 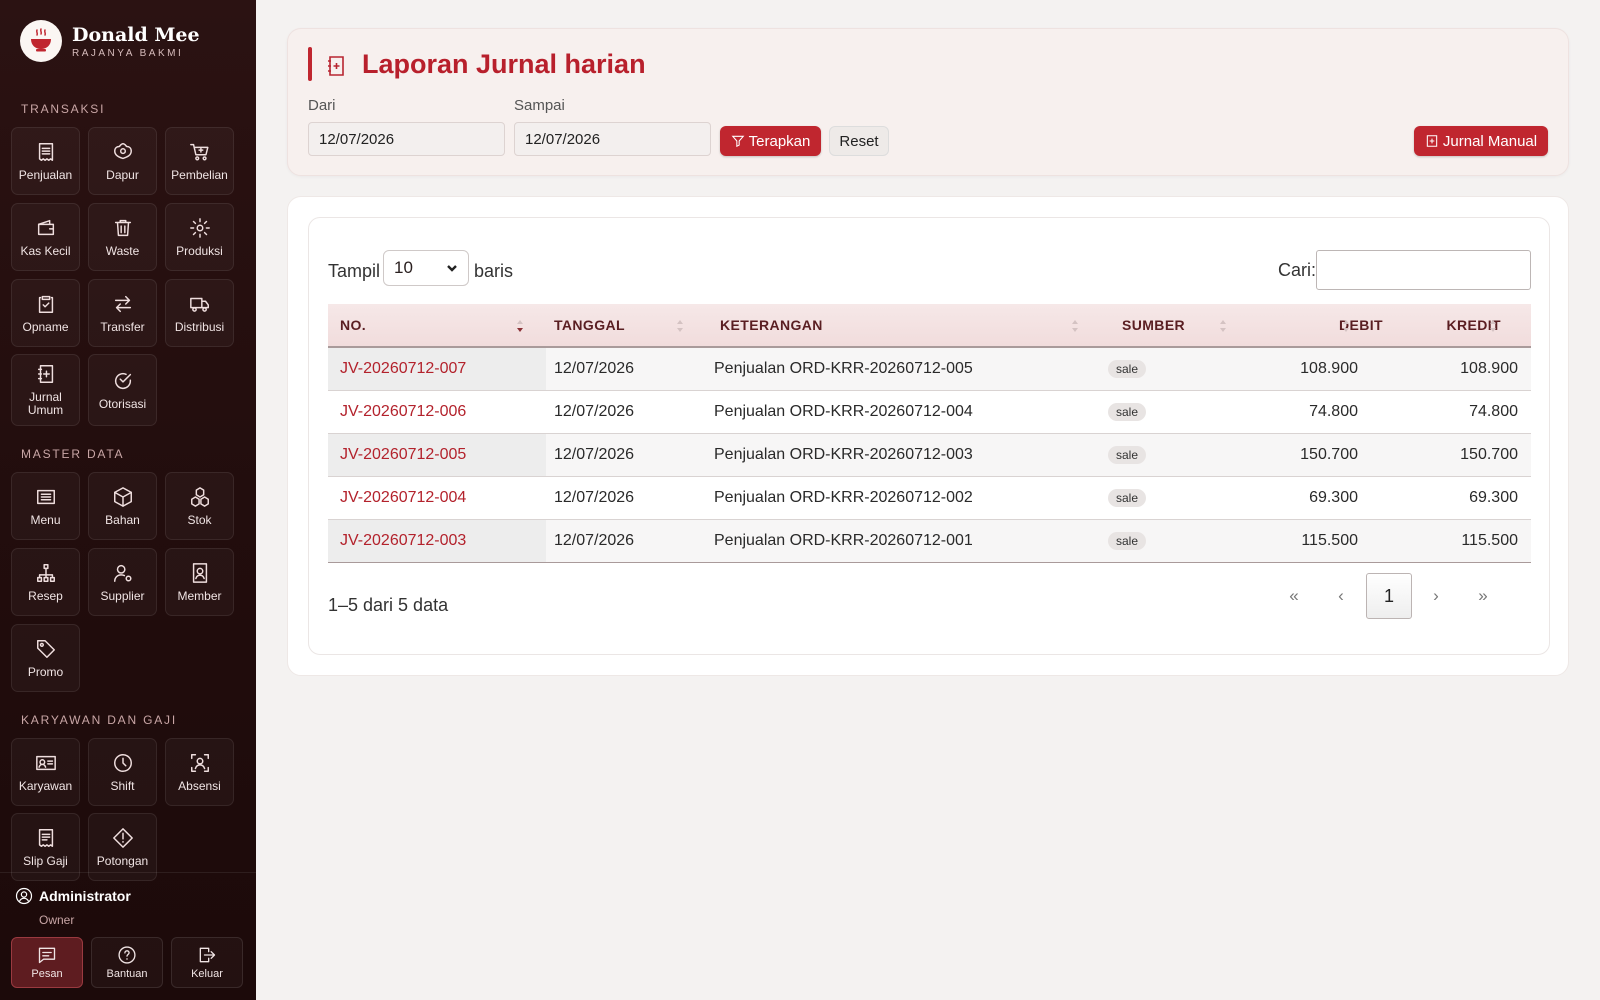 I want to click on boxes-icon, so click(x=199, y=496).